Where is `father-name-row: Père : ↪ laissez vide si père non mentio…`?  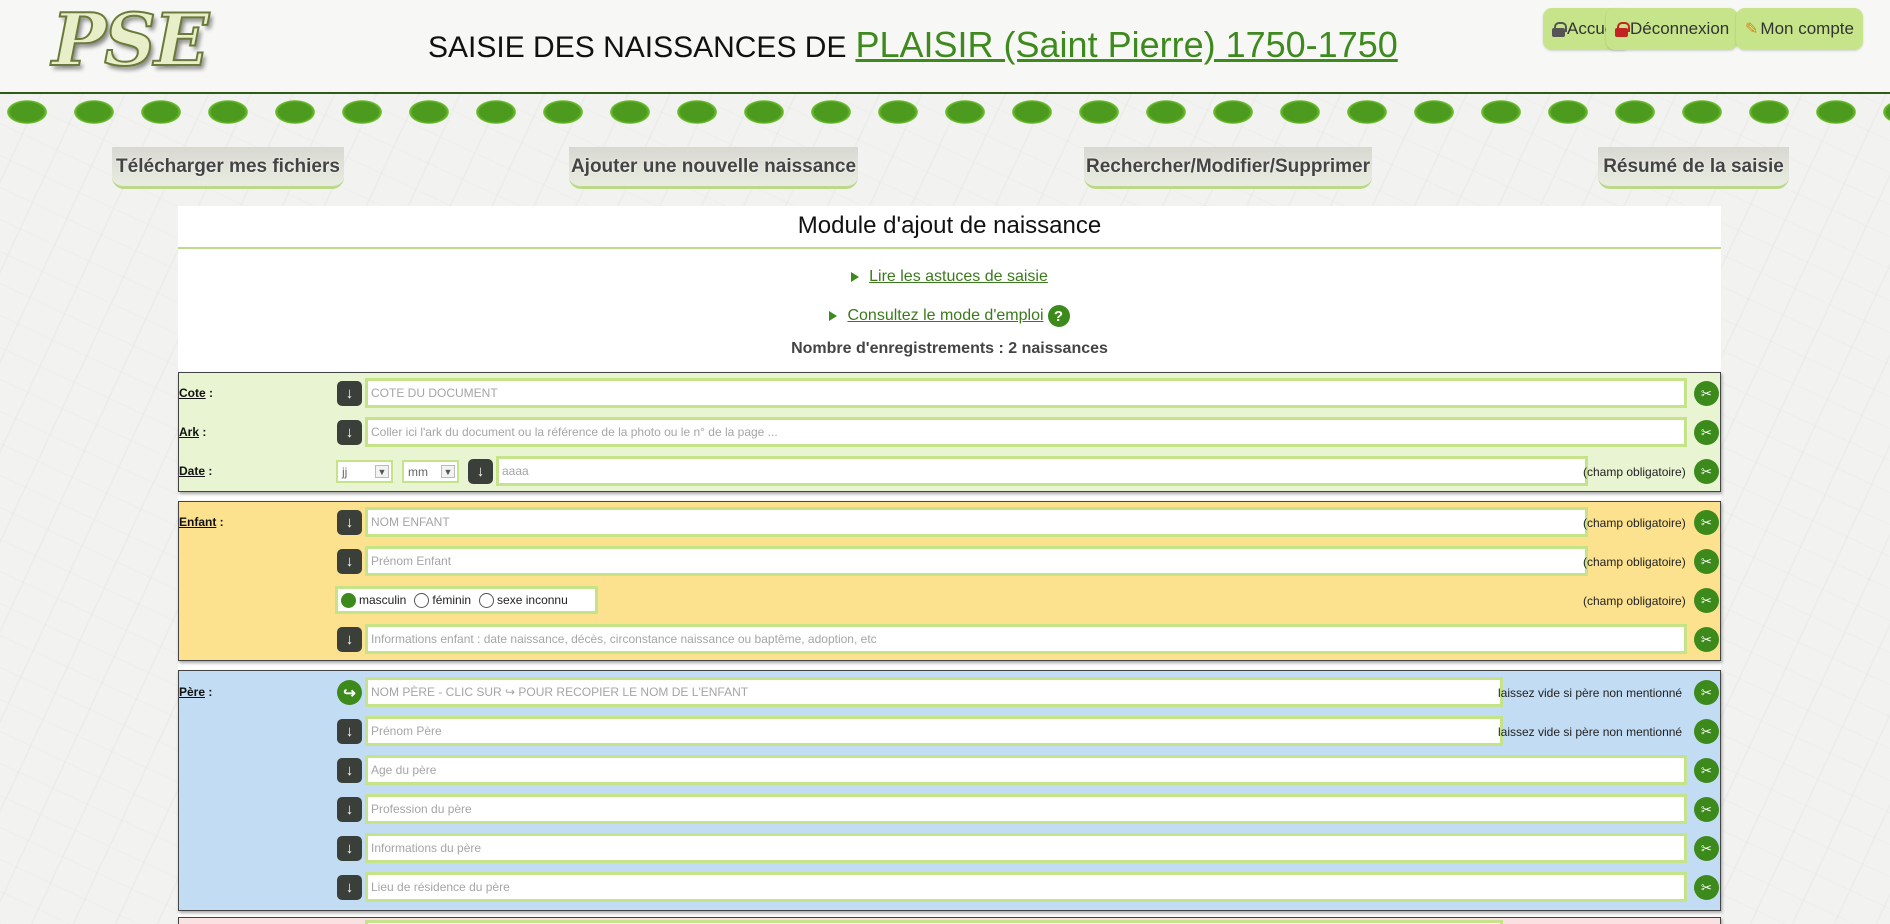
father-name-row: Père : ↪ laissez vide si père non mentio… is located at coordinates (950, 692).